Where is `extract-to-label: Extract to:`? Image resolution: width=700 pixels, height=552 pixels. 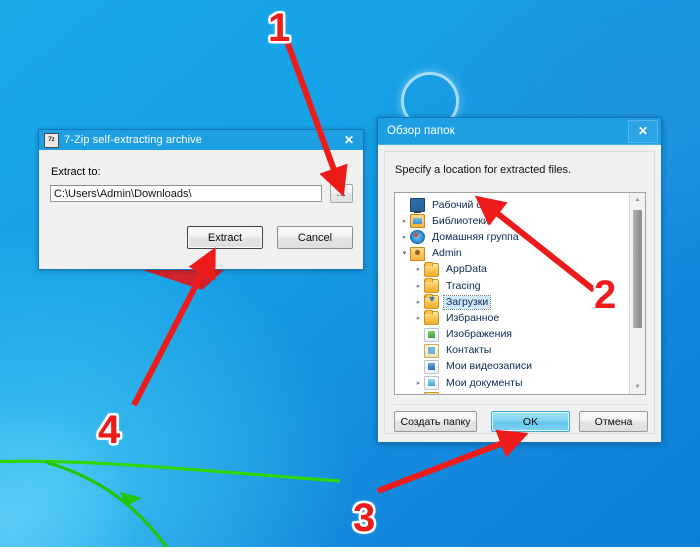 extract-to-label: Extract to: is located at coordinates (76, 172).